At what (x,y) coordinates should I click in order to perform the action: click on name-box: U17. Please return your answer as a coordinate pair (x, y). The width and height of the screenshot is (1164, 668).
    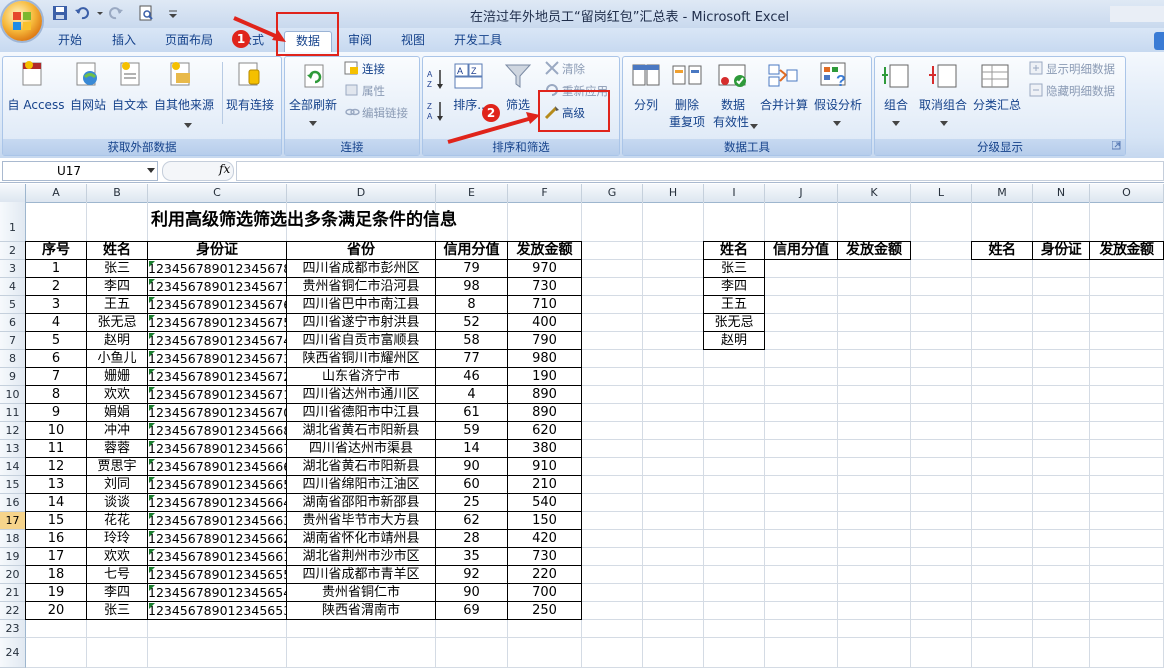
    Looking at the image, I should click on (80, 171).